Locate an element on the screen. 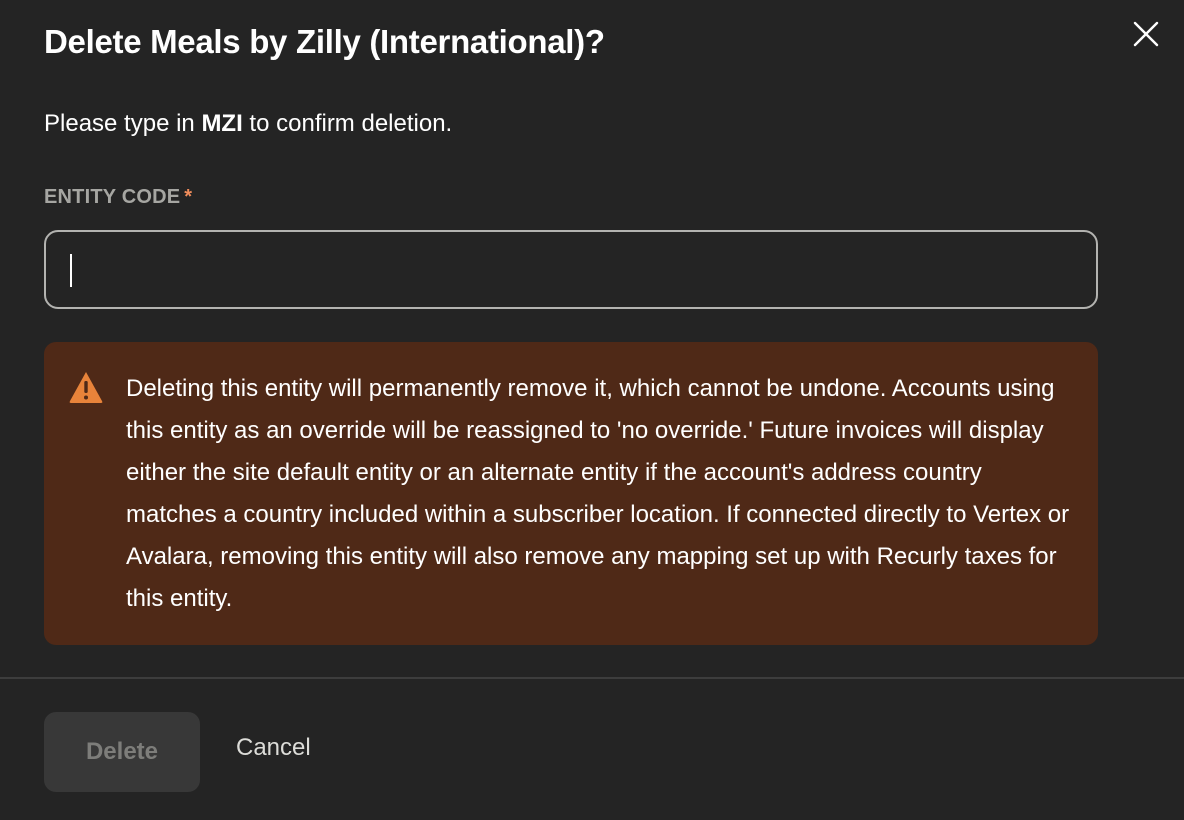 The height and width of the screenshot is (820, 1184). warning-triangle-icon is located at coordinates (86, 387).